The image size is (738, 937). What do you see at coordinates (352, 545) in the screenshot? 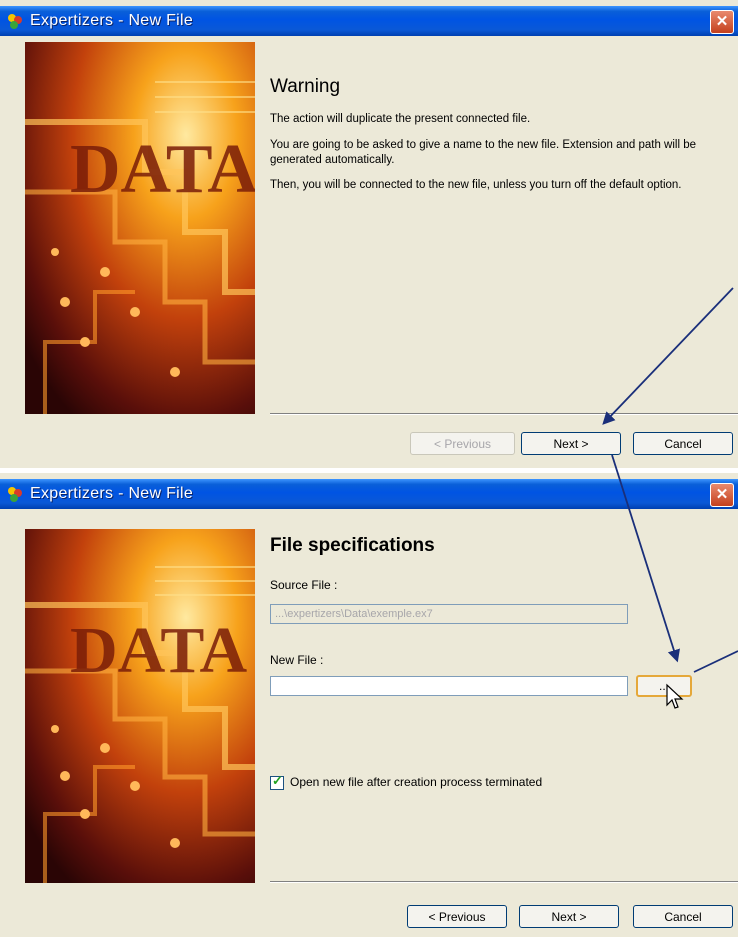
I see `page-title: File specifications` at bounding box center [352, 545].